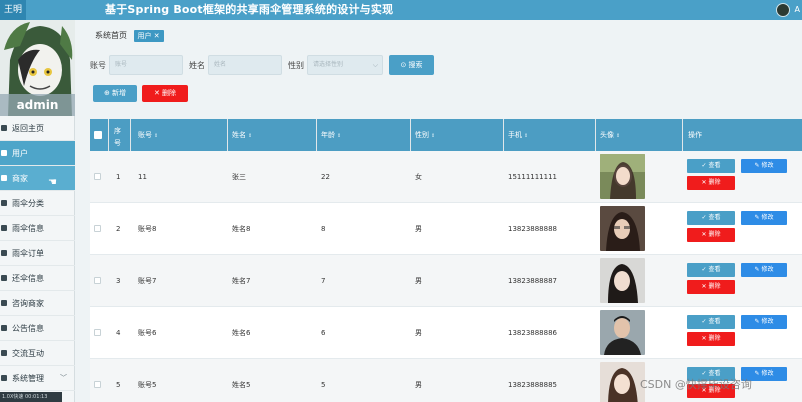 The height and width of the screenshot is (402, 802). What do you see at coordinates (146, 65) in the screenshot?
I see `account-input: 账号` at bounding box center [146, 65].